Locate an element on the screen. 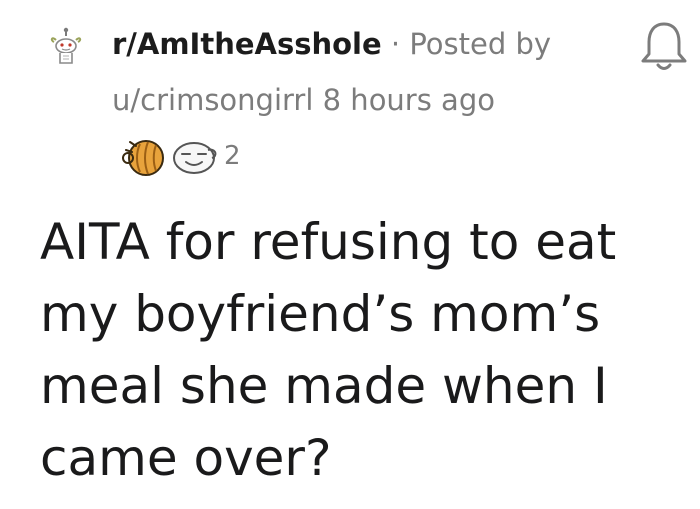 This screenshot has height=509, width=700. award-face-icon is located at coordinates (196, 156).